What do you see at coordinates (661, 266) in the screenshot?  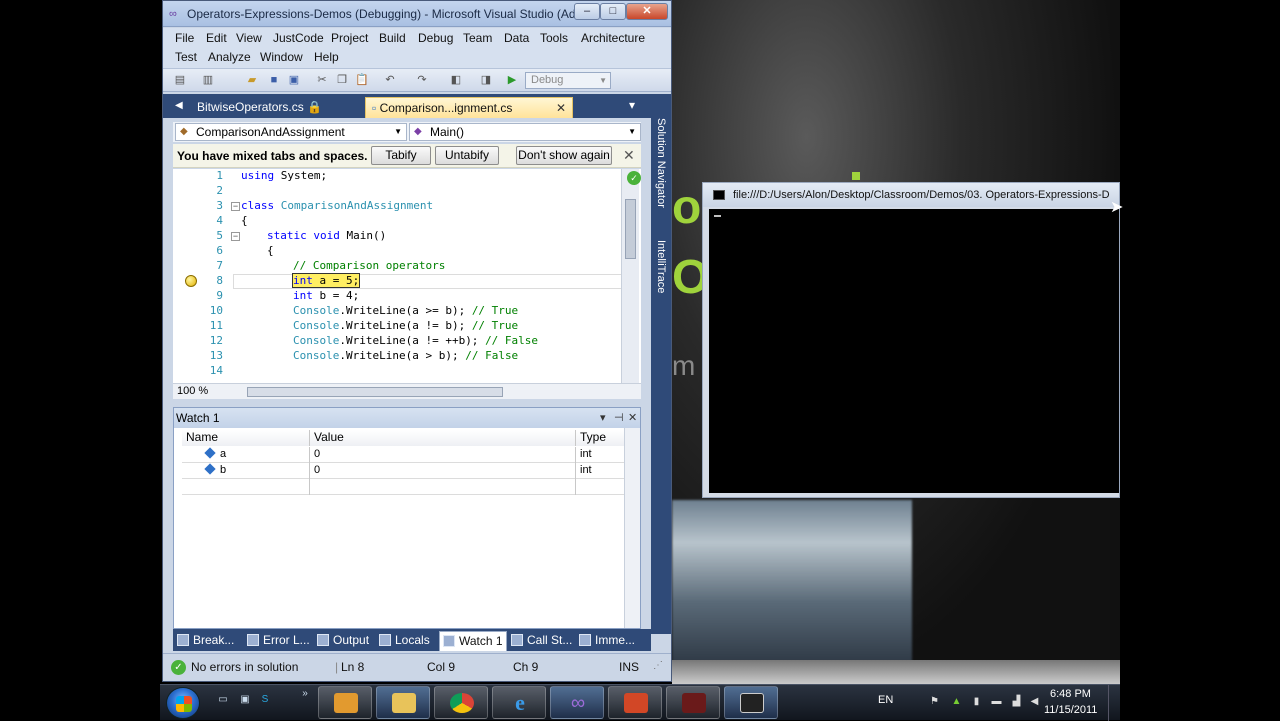 I see `intellitrace-tab: IntelliTrace` at bounding box center [661, 266].